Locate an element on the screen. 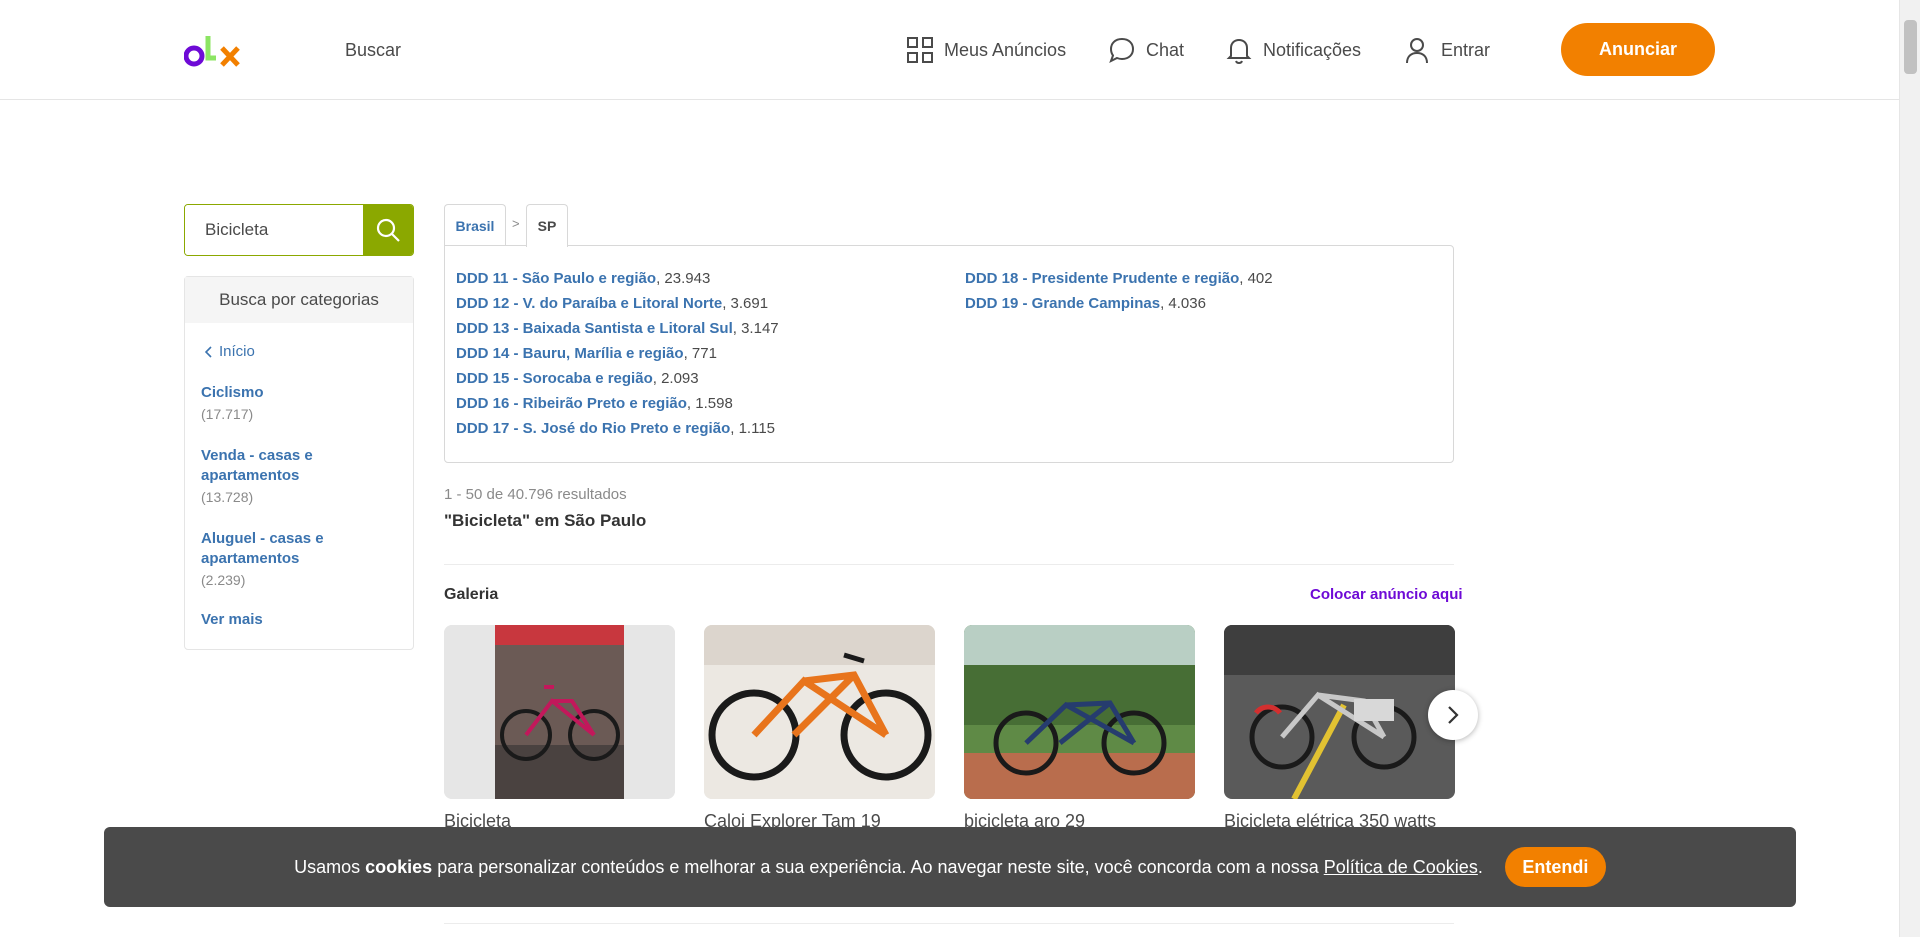 The width and height of the screenshot is (1920, 937). cookie-text-bold: cookies is located at coordinates (399, 866).